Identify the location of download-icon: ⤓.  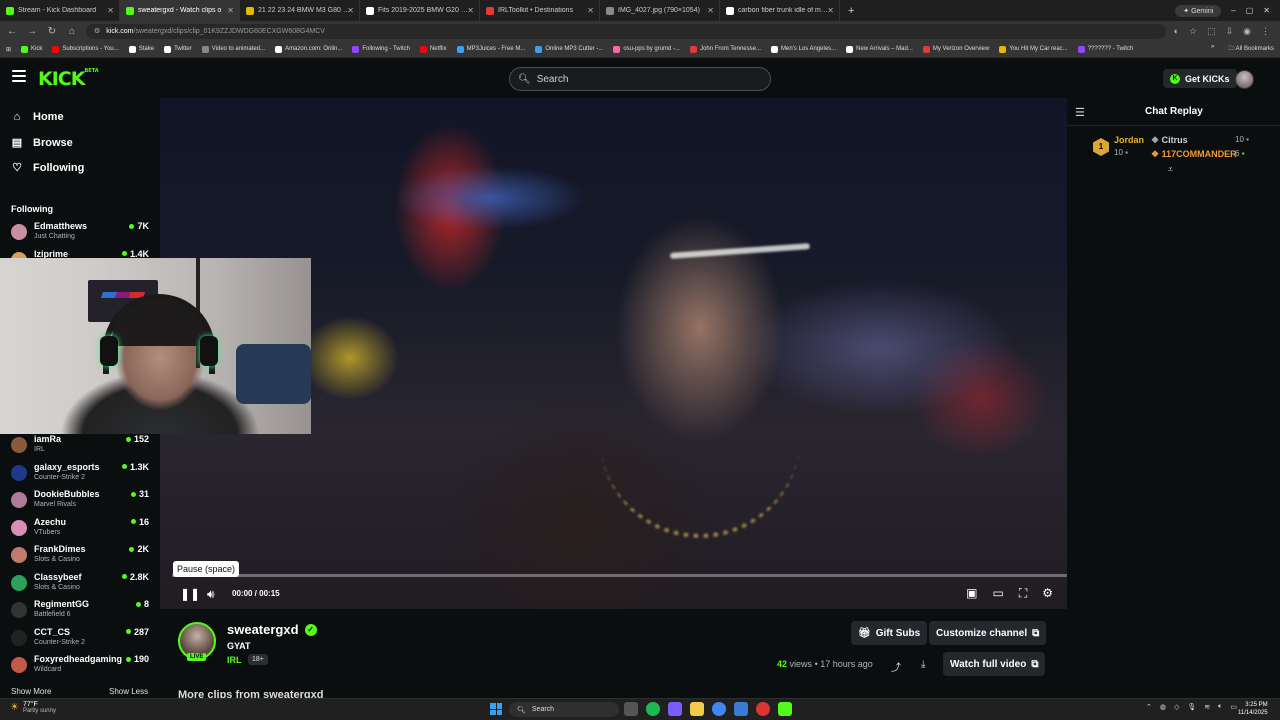
(923, 664).